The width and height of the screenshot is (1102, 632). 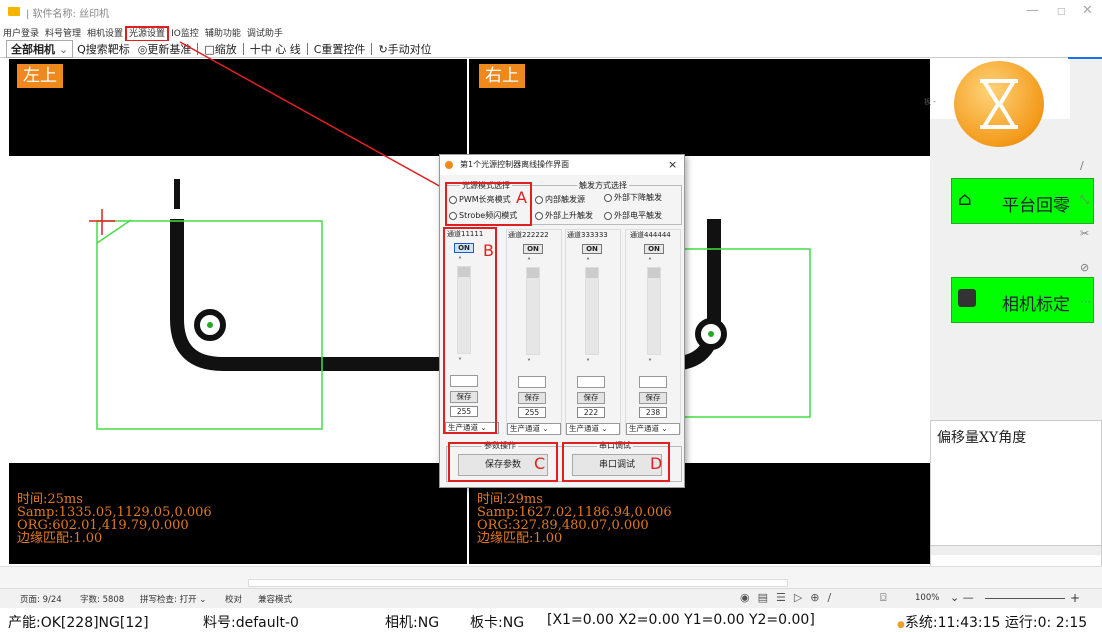 I want to click on zoom-out-icon: ⌄ —, so click(x=962, y=597).